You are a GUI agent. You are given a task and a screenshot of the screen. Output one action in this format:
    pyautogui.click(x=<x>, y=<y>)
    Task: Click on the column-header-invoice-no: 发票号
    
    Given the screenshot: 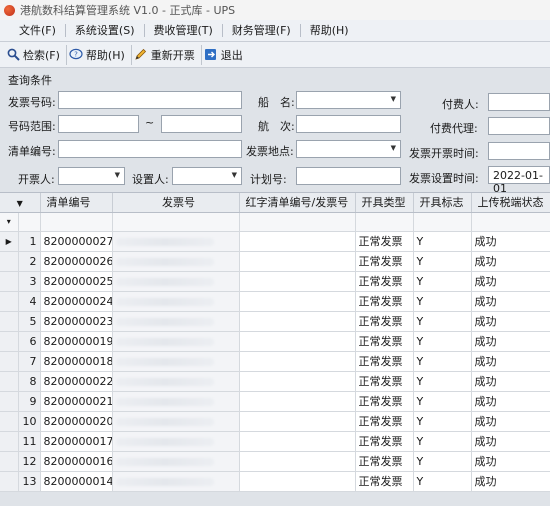 What is the action you would take?
    pyautogui.click(x=176, y=203)
    